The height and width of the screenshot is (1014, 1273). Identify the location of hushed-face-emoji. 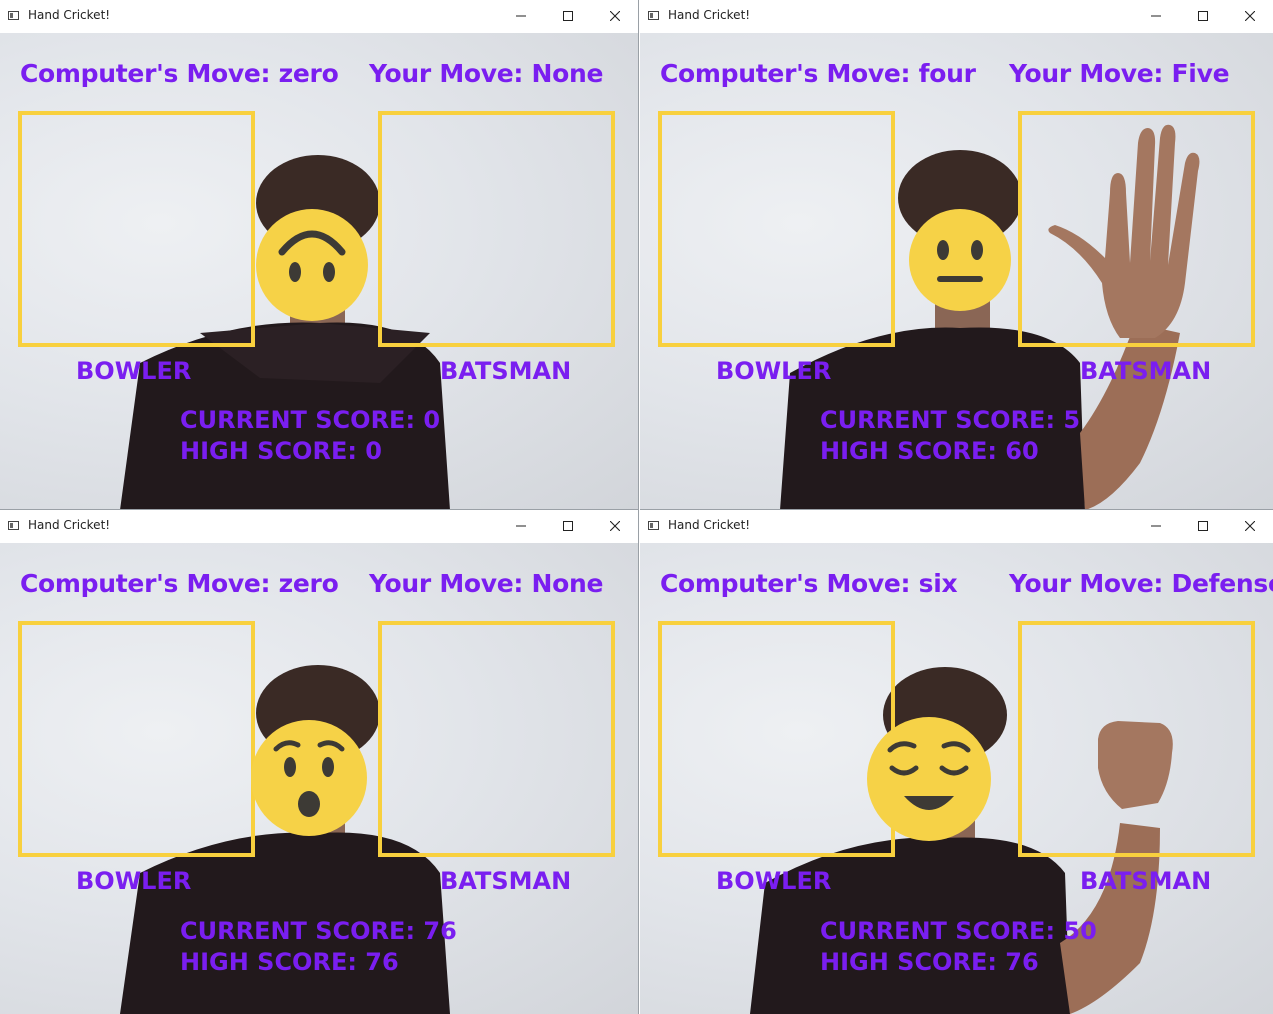
(309, 778).